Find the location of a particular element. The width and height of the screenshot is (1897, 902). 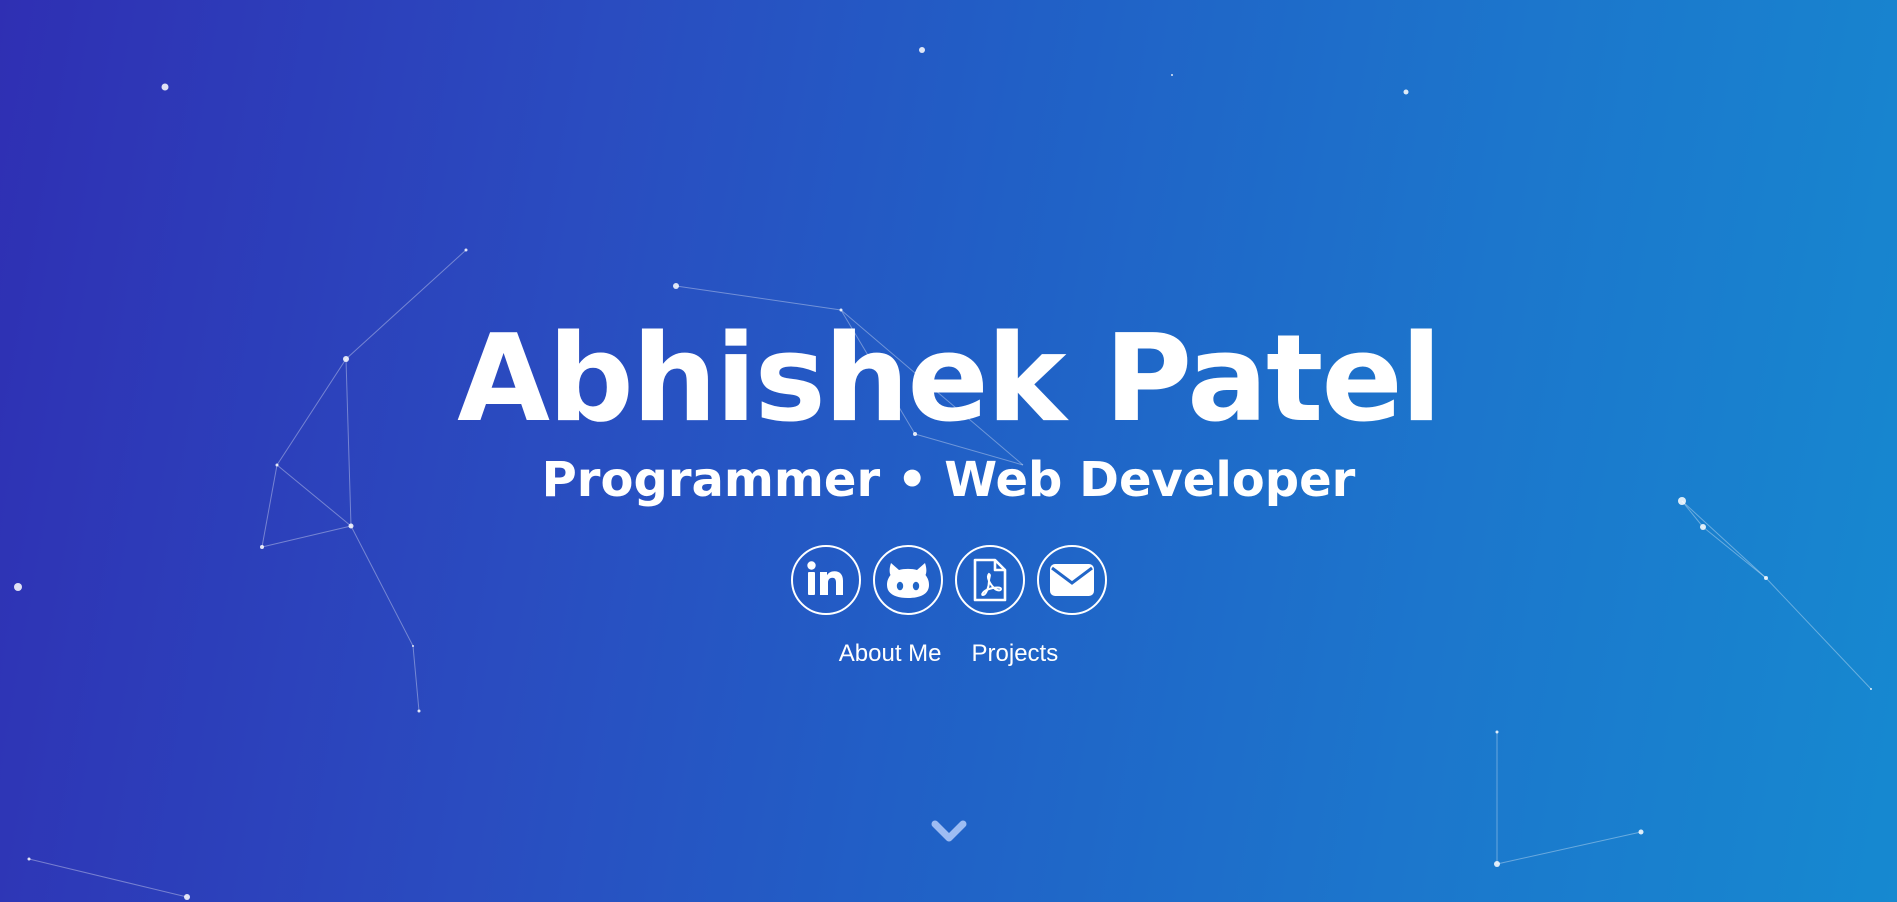

hero-name: Abhishek Patel is located at coordinates (949, 379).